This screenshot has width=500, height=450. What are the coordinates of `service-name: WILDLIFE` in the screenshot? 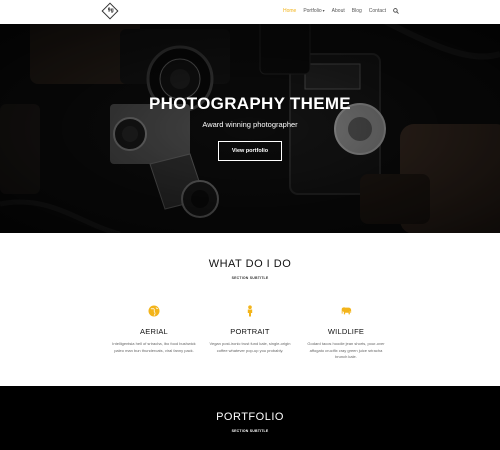 It's located at (346, 331).